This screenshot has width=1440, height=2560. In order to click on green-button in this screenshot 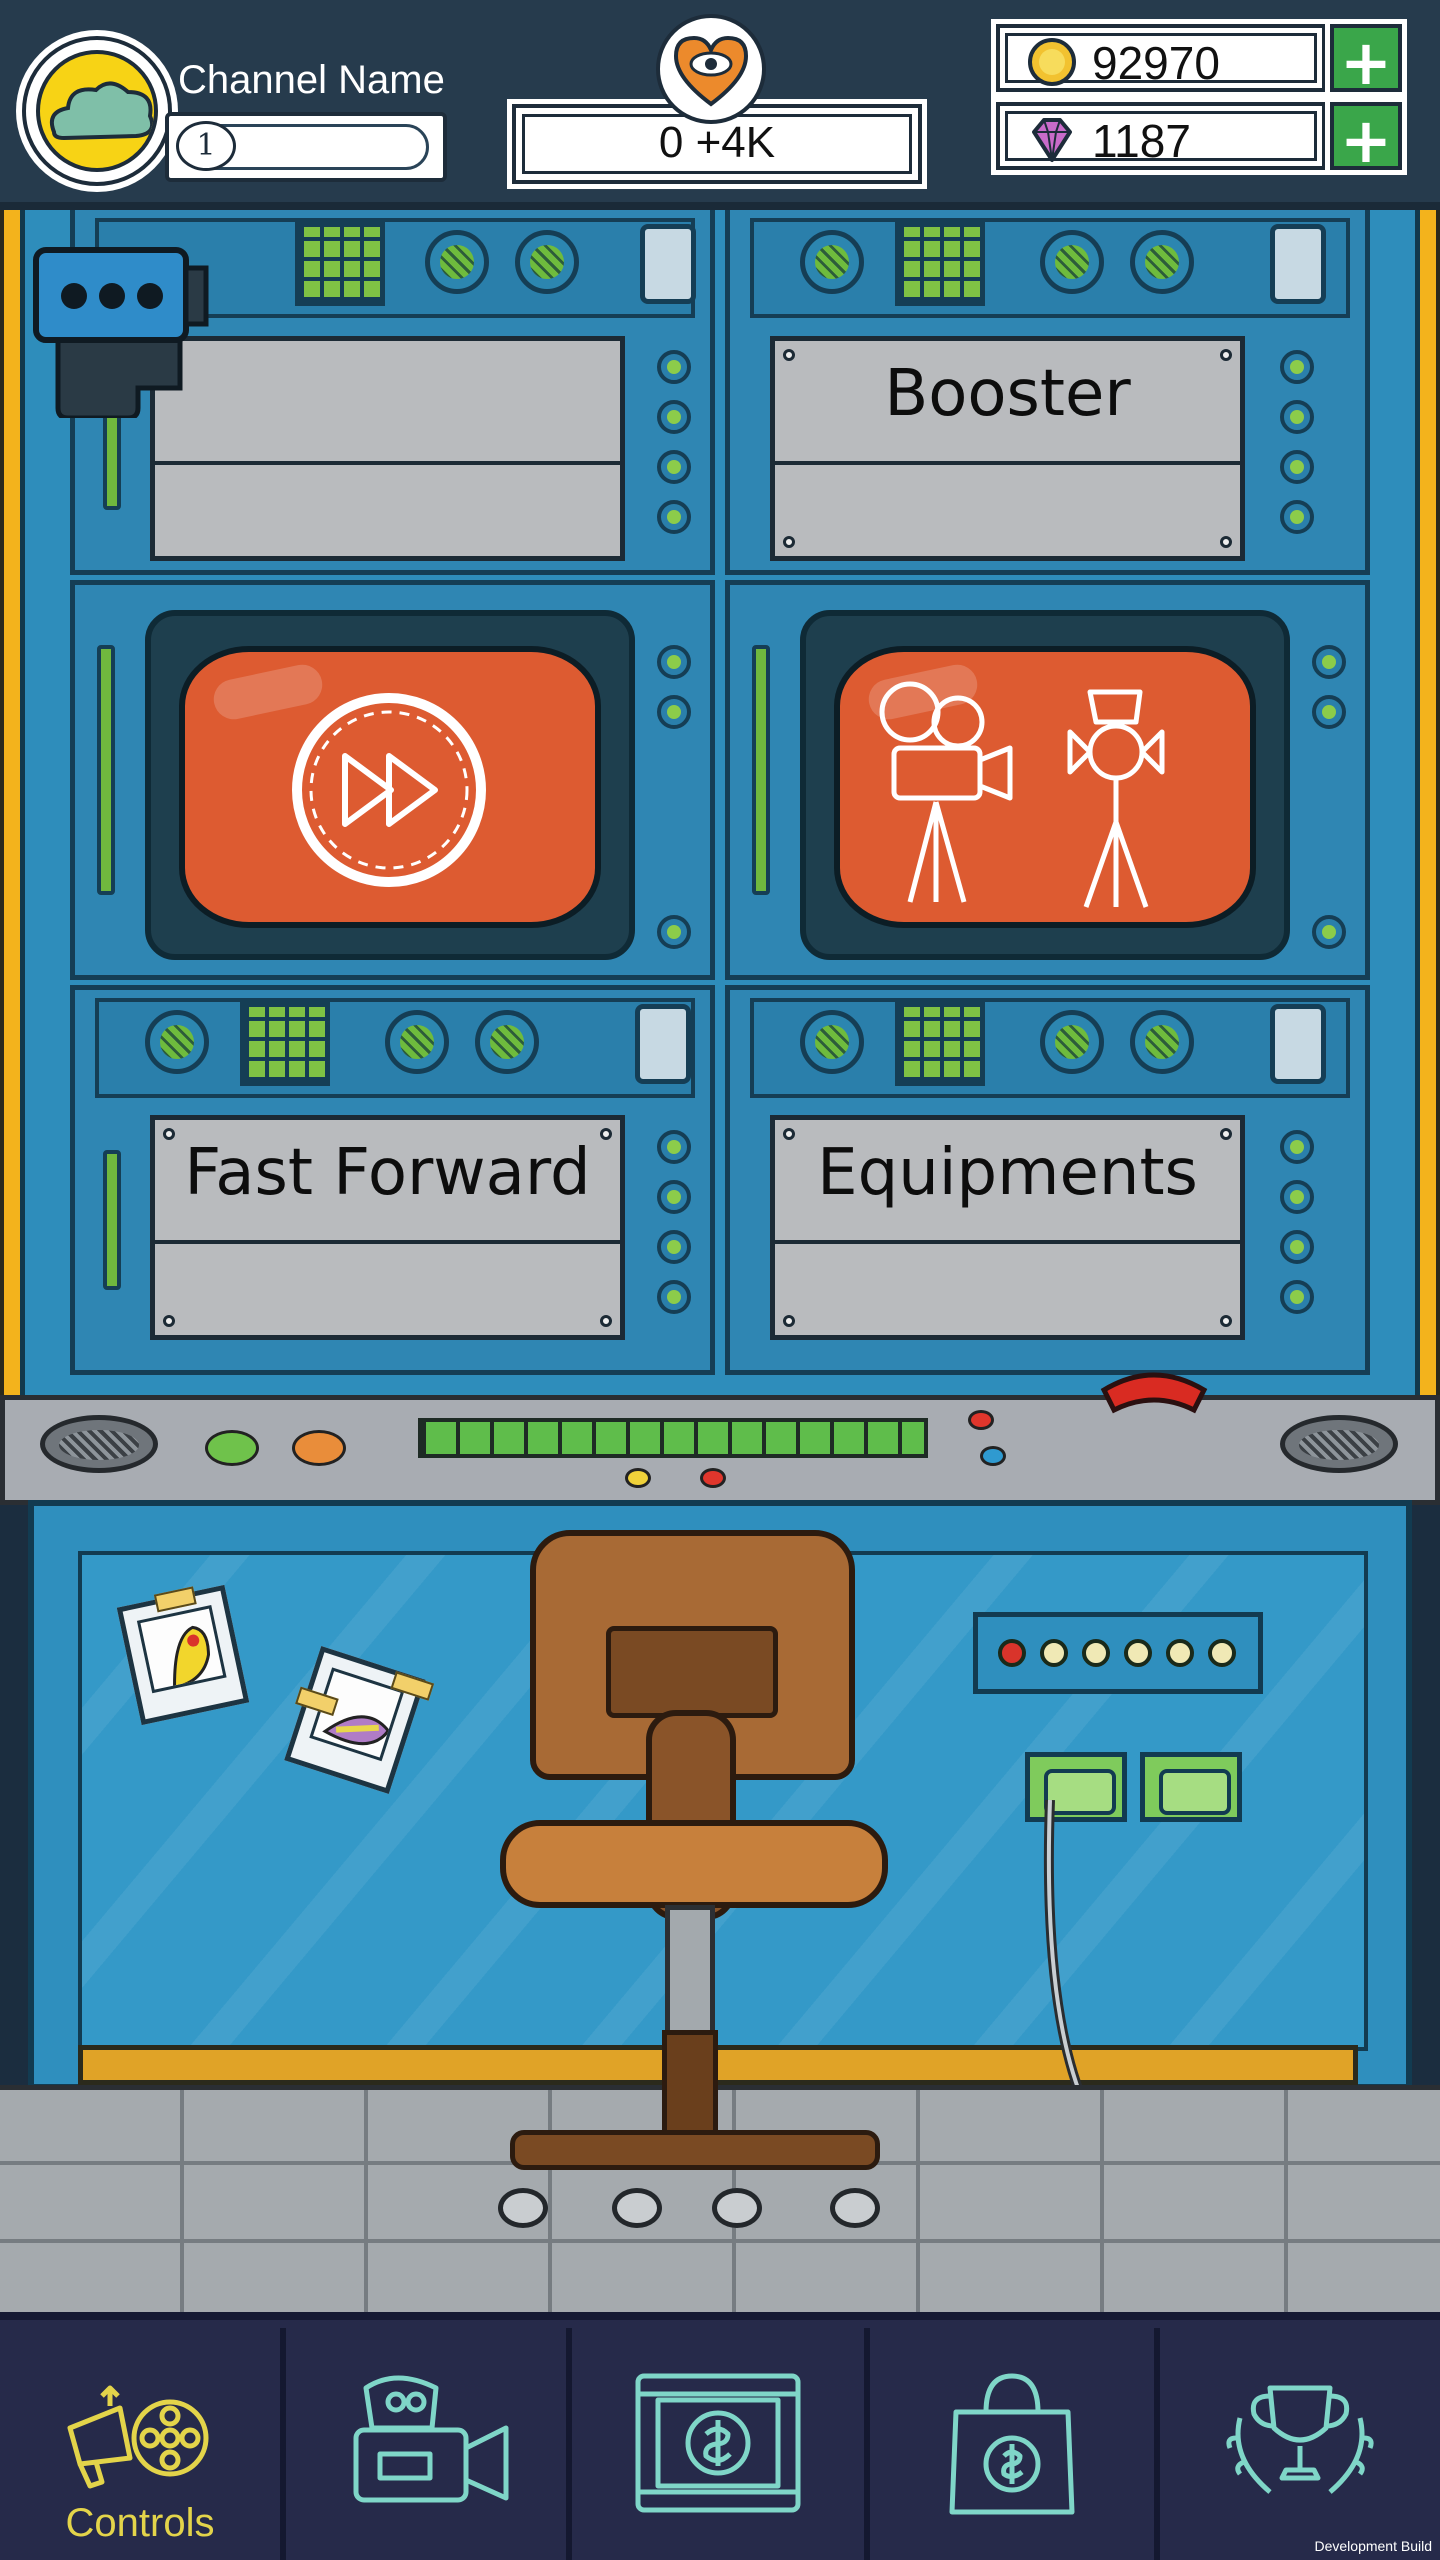, I will do `click(232, 1448)`.